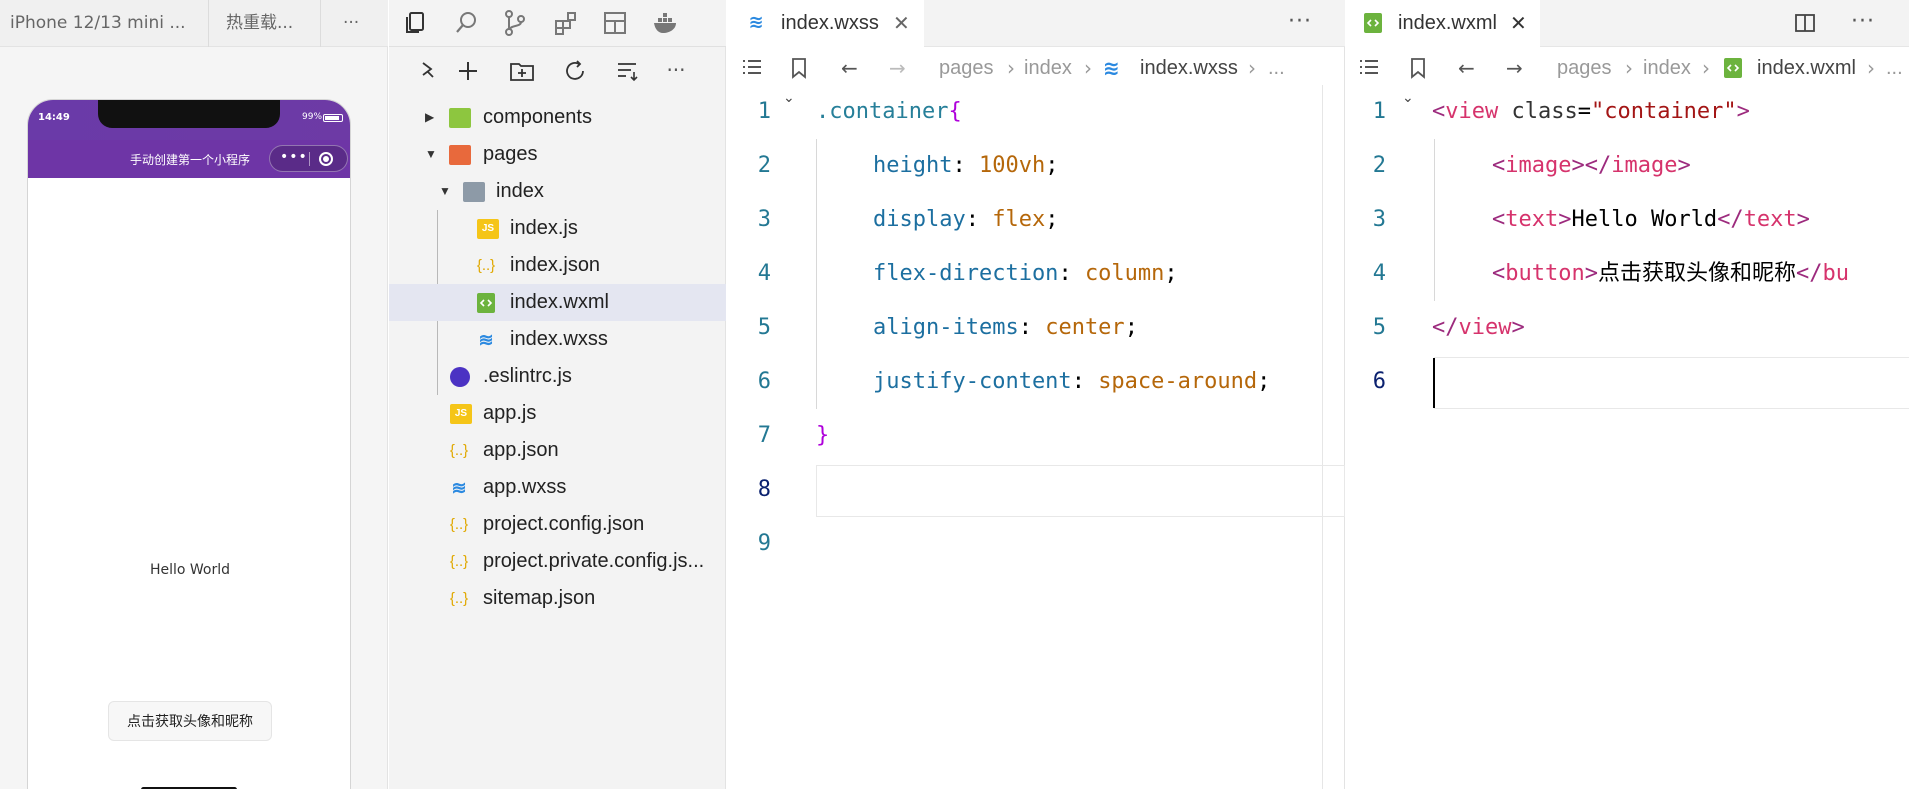 The image size is (1909, 789). Describe the element at coordinates (557, 191) in the screenshot. I see `tree-item-index-folder: ▼ index` at that location.